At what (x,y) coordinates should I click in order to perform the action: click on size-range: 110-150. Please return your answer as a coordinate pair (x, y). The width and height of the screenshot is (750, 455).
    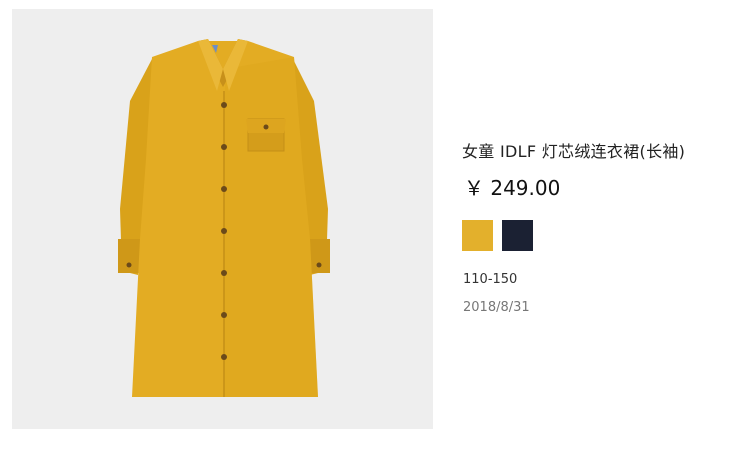
    Looking at the image, I should click on (490, 279).